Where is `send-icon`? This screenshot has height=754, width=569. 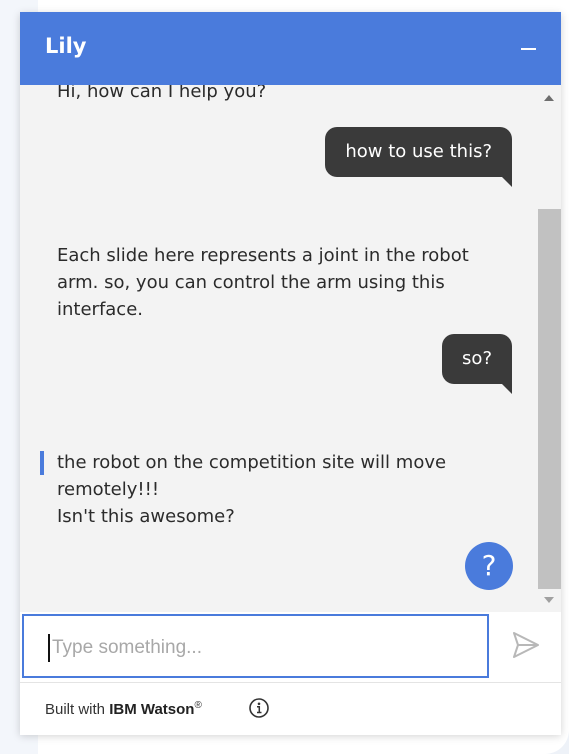
send-icon is located at coordinates (526, 645).